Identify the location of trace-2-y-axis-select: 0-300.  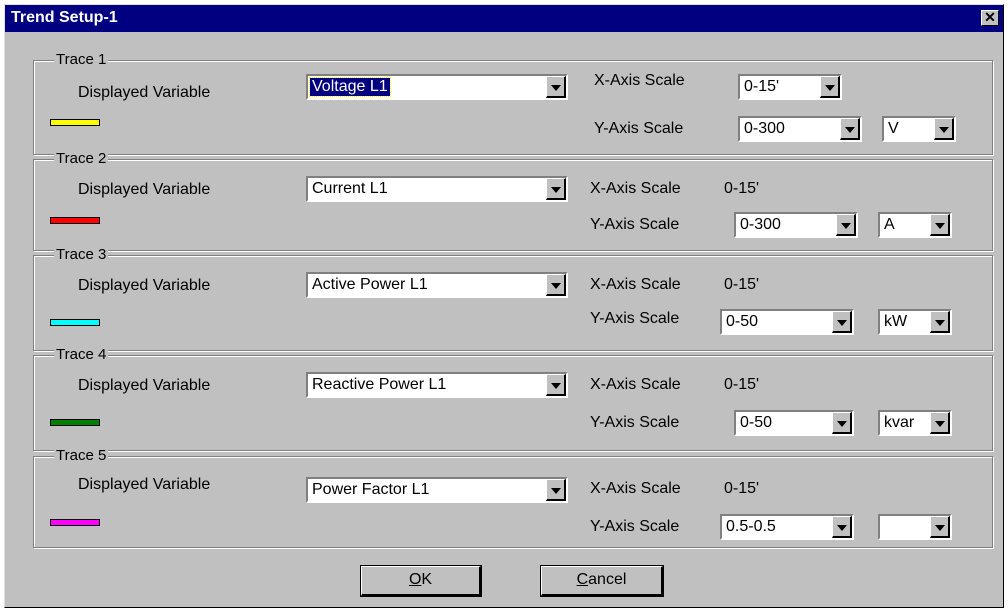
(796, 225).